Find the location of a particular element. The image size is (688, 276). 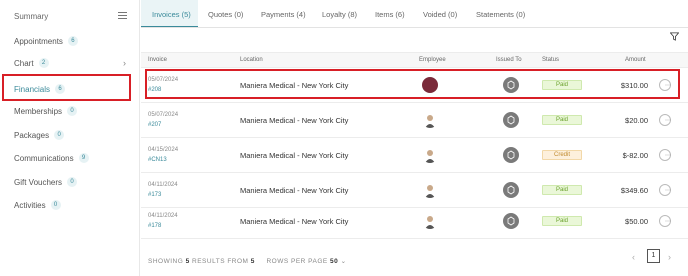

chevron-right-icon: › is located at coordinates (124, 63).